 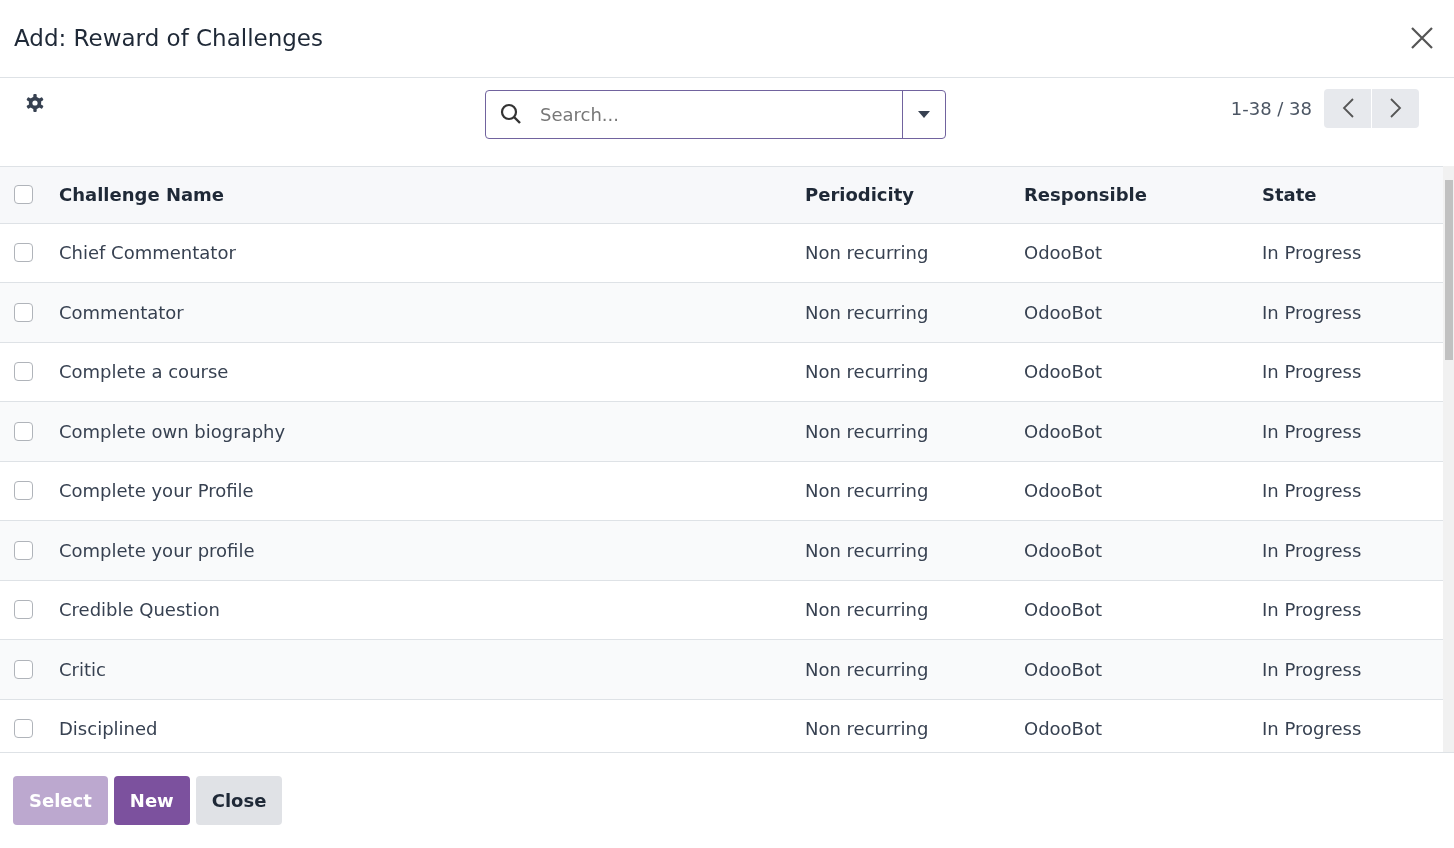 What do you see at coordinates (168, 38) in the screenshot?
I see `dialog-title: Add: Reward of Challenges` at bounding box center [168, 38].